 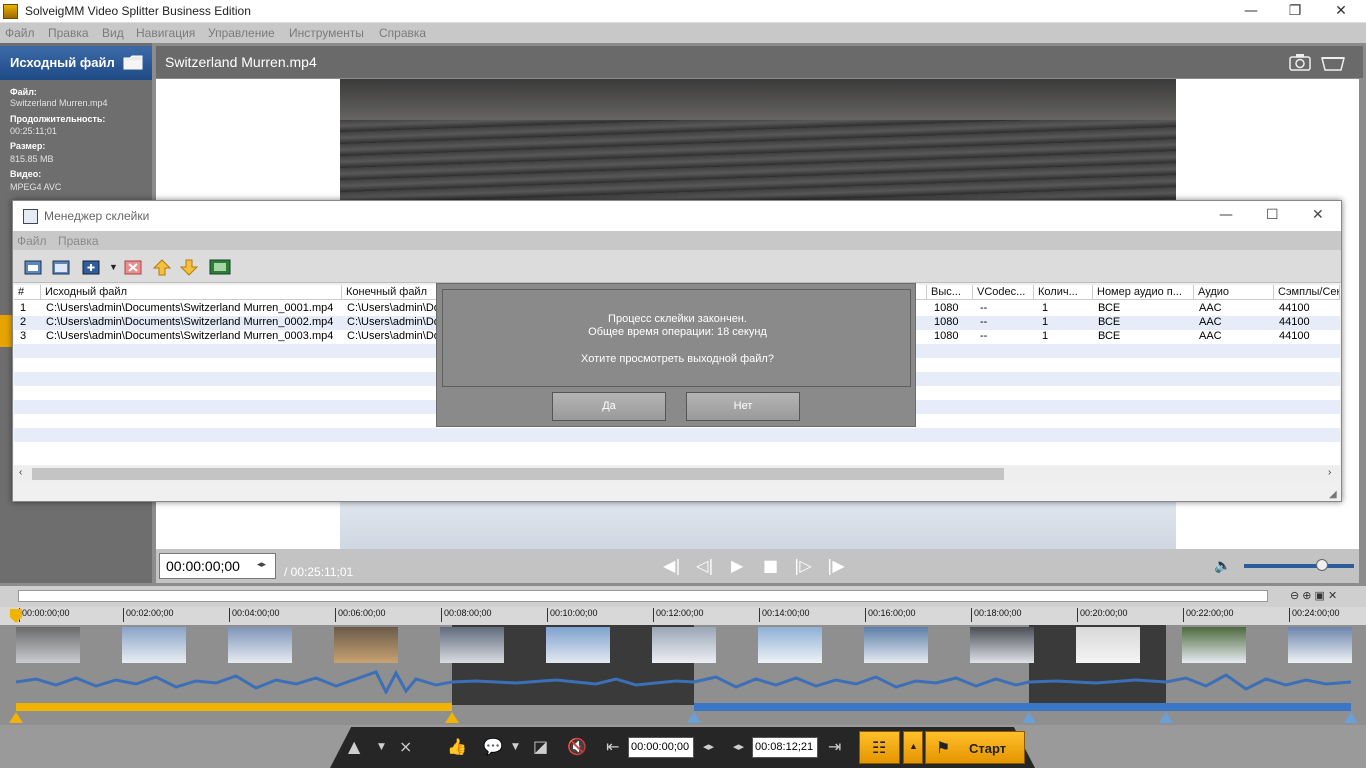 I want to click on menu-control: Управление, so click(x=241, y=33).